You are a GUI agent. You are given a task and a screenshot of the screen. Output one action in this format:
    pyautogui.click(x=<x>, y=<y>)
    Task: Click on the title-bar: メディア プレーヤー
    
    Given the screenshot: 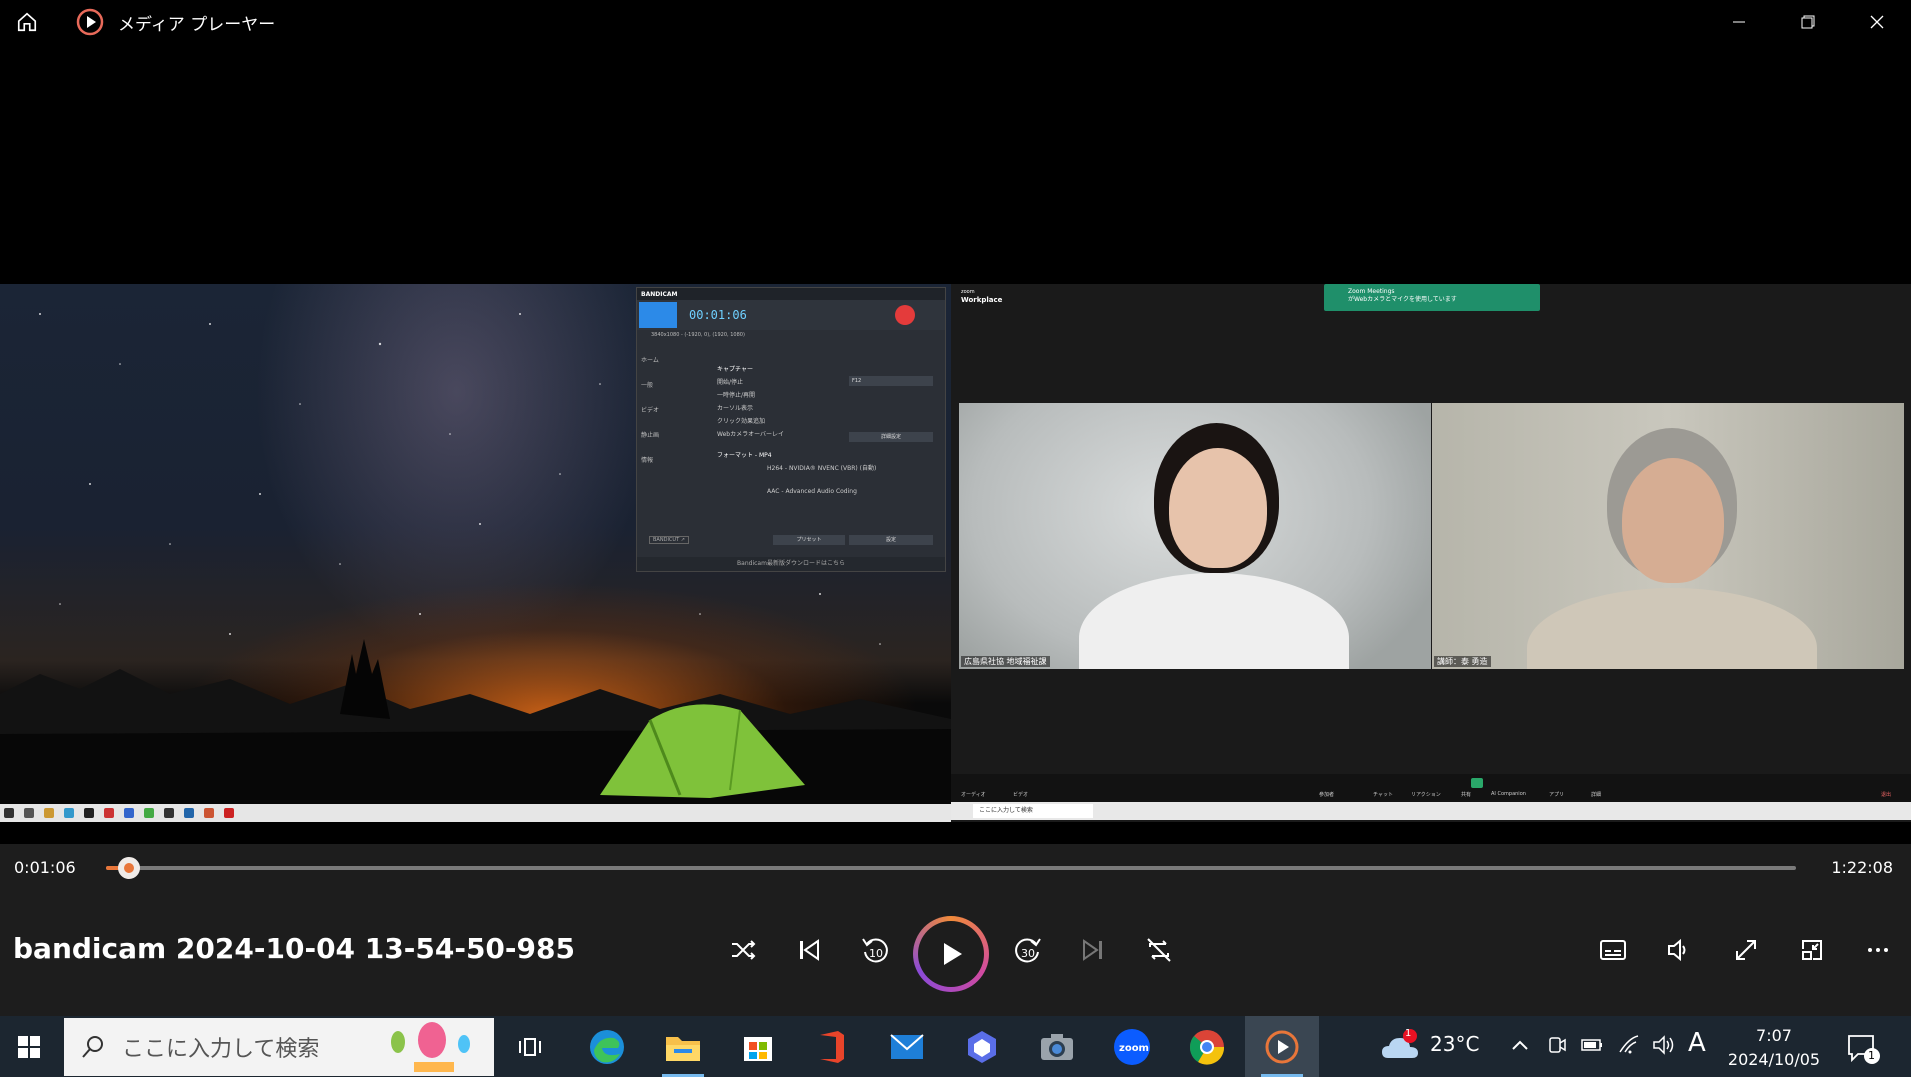 What is the action you would take?
    pyautogui.click(x=955, y=22)
    